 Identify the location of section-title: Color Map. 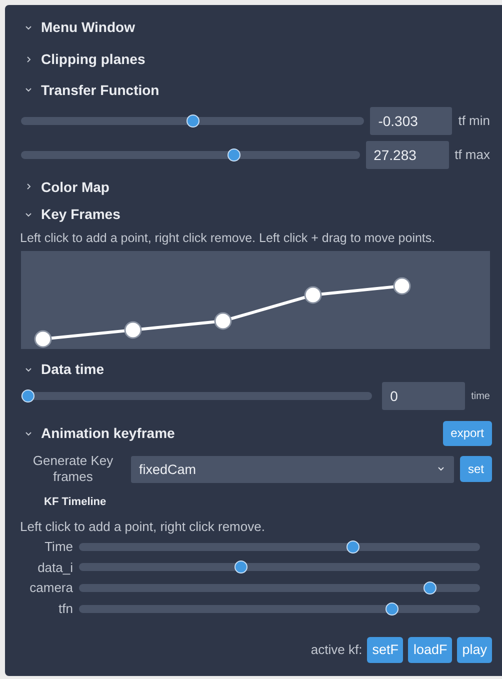
(75, 186).